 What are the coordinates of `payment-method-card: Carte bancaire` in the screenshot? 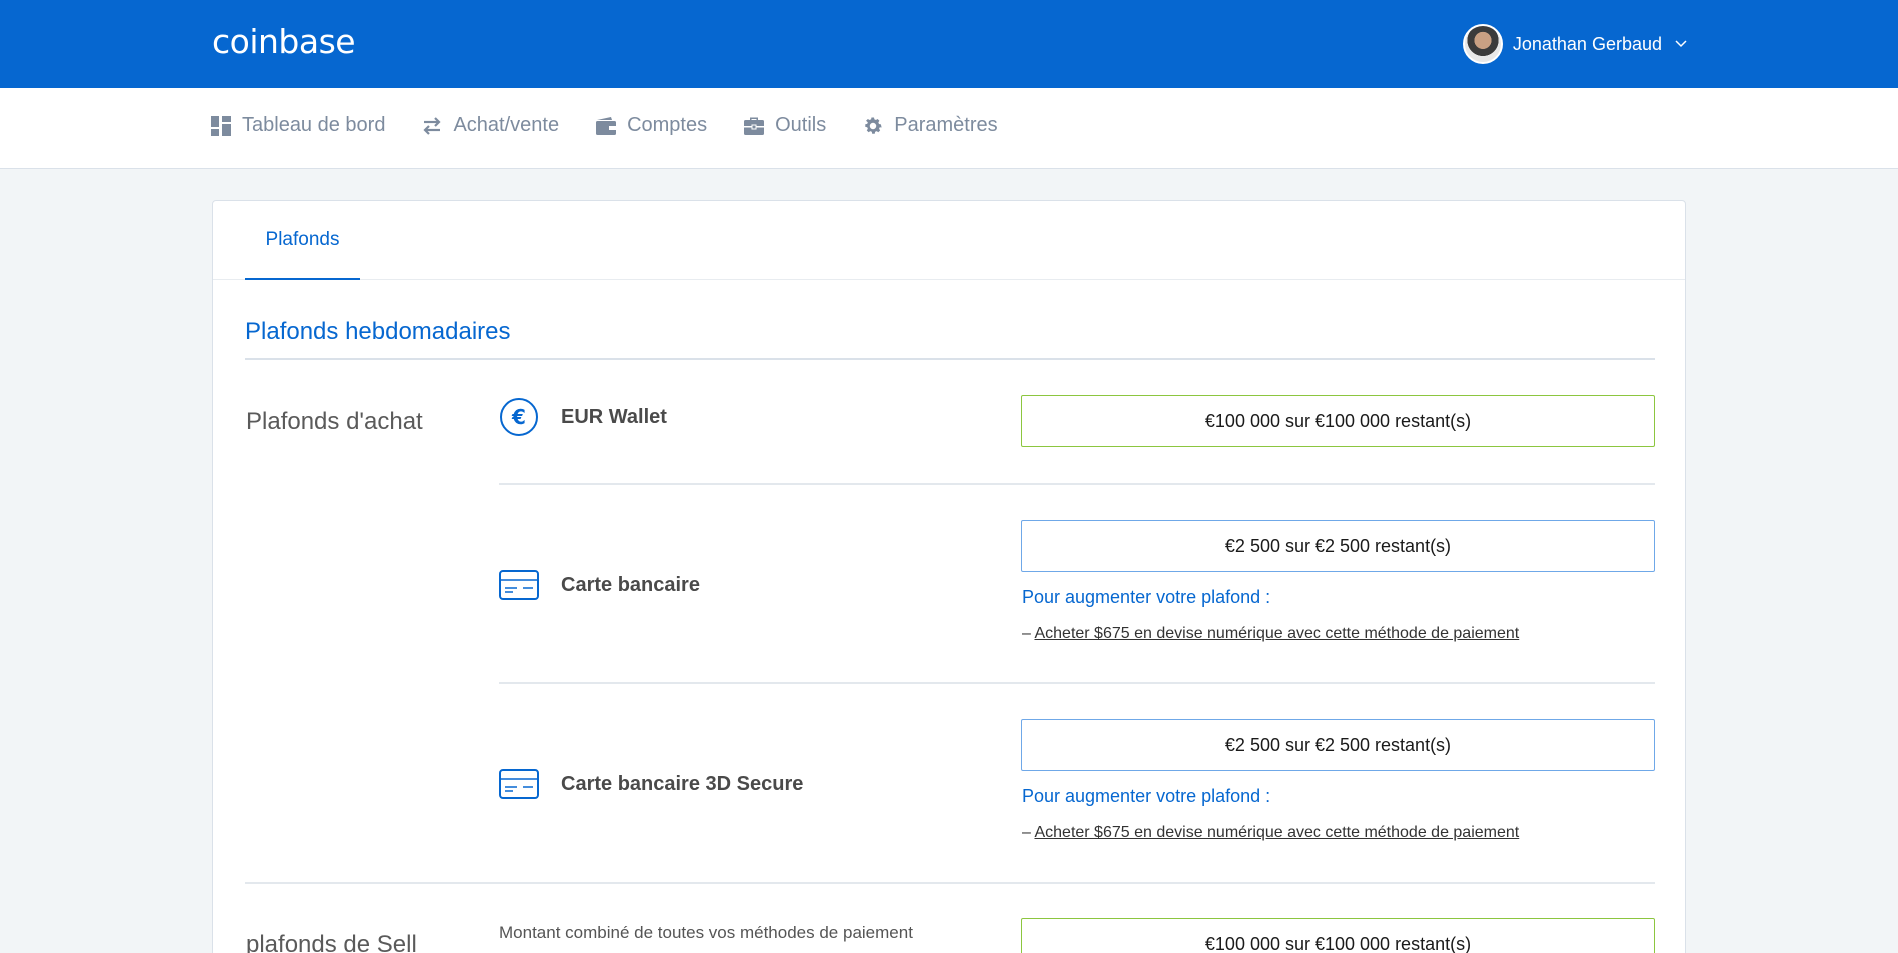 It's located at (599, 585).